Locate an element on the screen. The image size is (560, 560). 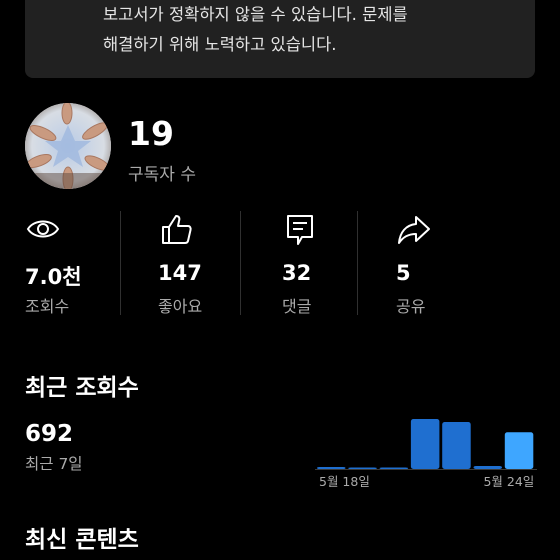
group-hands-avatar-icon is located at coordinates (68, 146).